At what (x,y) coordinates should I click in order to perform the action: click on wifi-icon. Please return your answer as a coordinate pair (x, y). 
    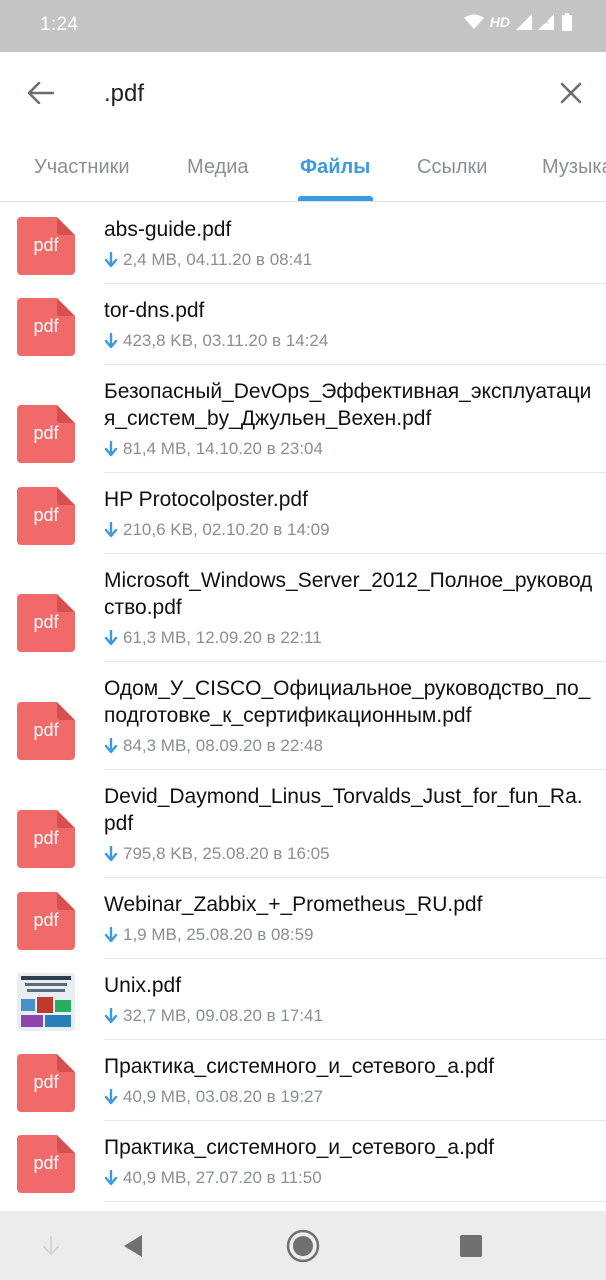
    Looking at the image, I should click on (473, 21).